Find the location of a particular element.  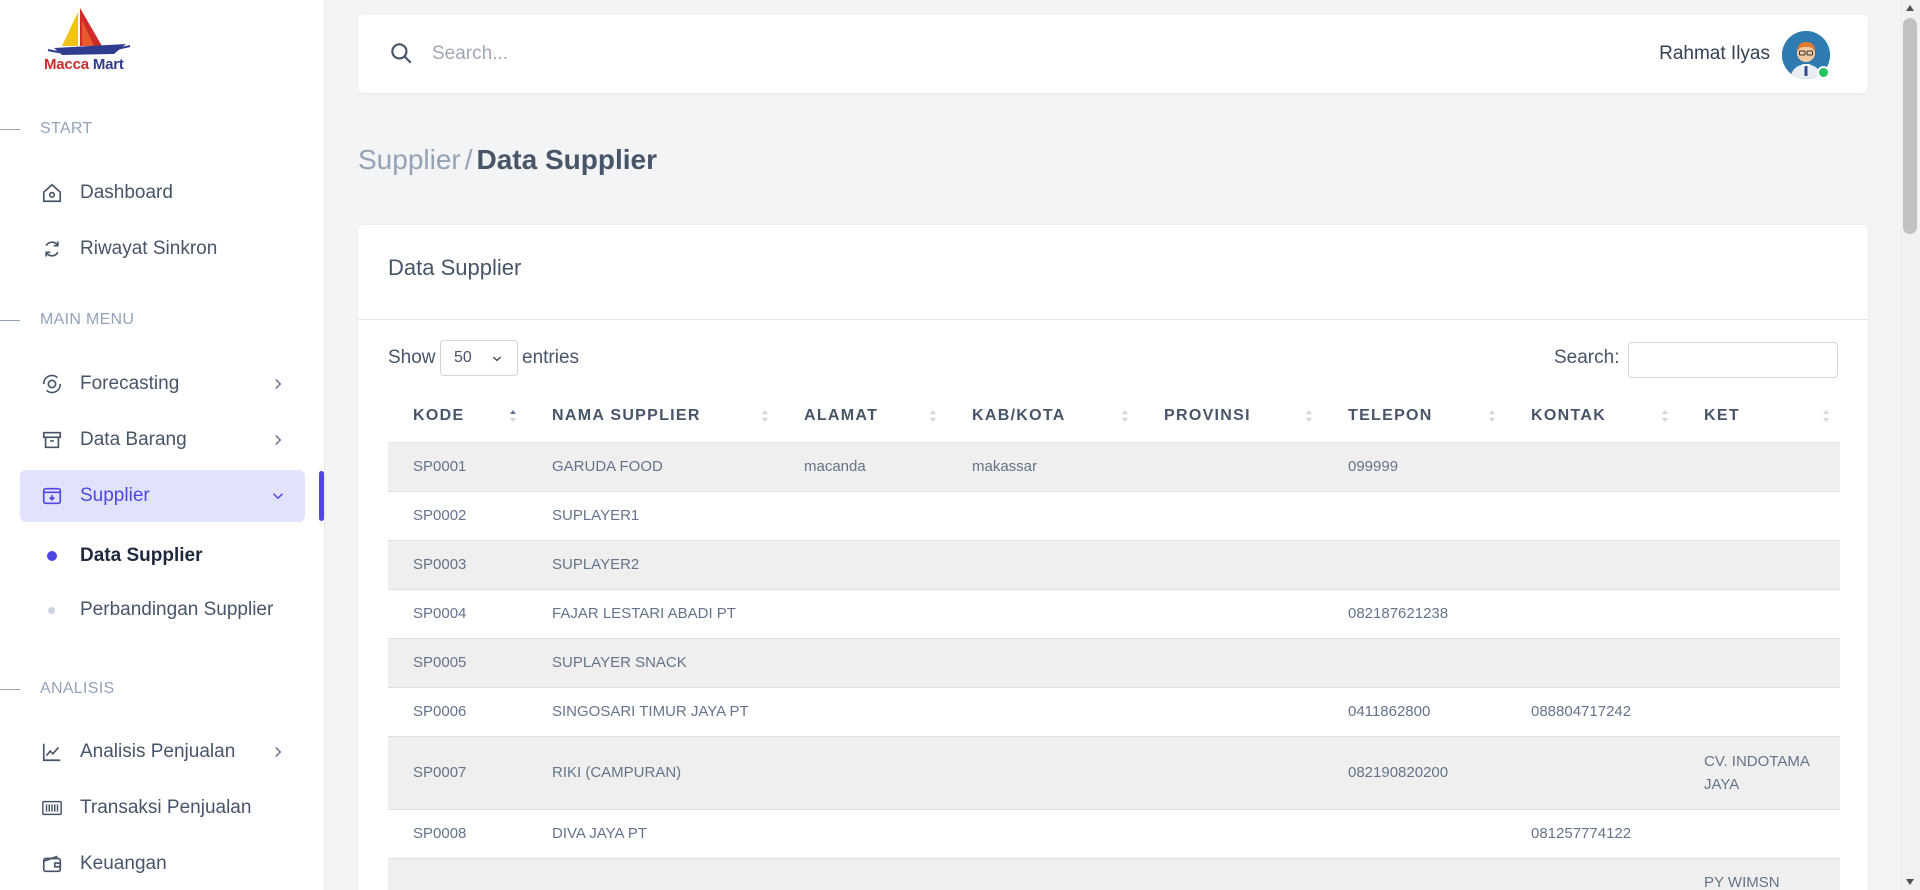

table-row: SP0005 SUPLAYER SNACK is located at coordinates (1114, 663).